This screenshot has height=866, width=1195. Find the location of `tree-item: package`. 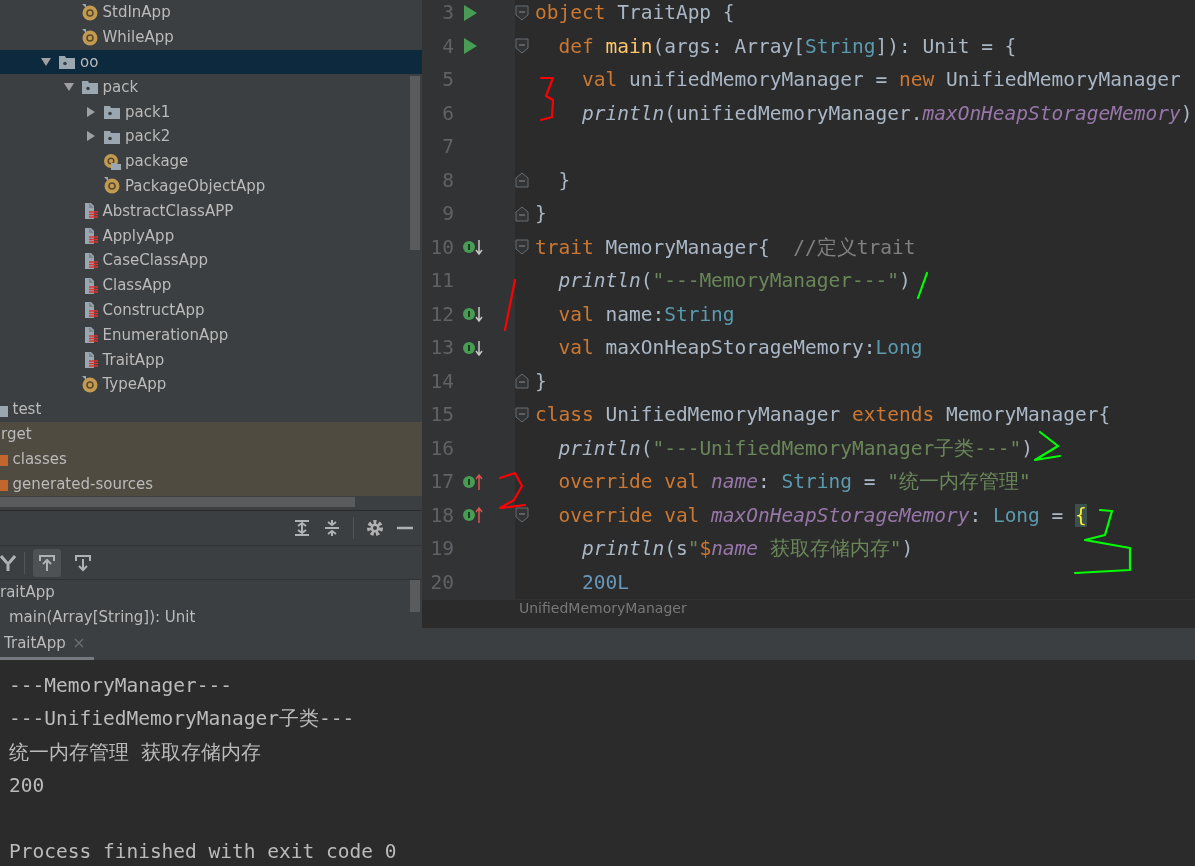

tree-item: package is located at coordinates (211, 161).